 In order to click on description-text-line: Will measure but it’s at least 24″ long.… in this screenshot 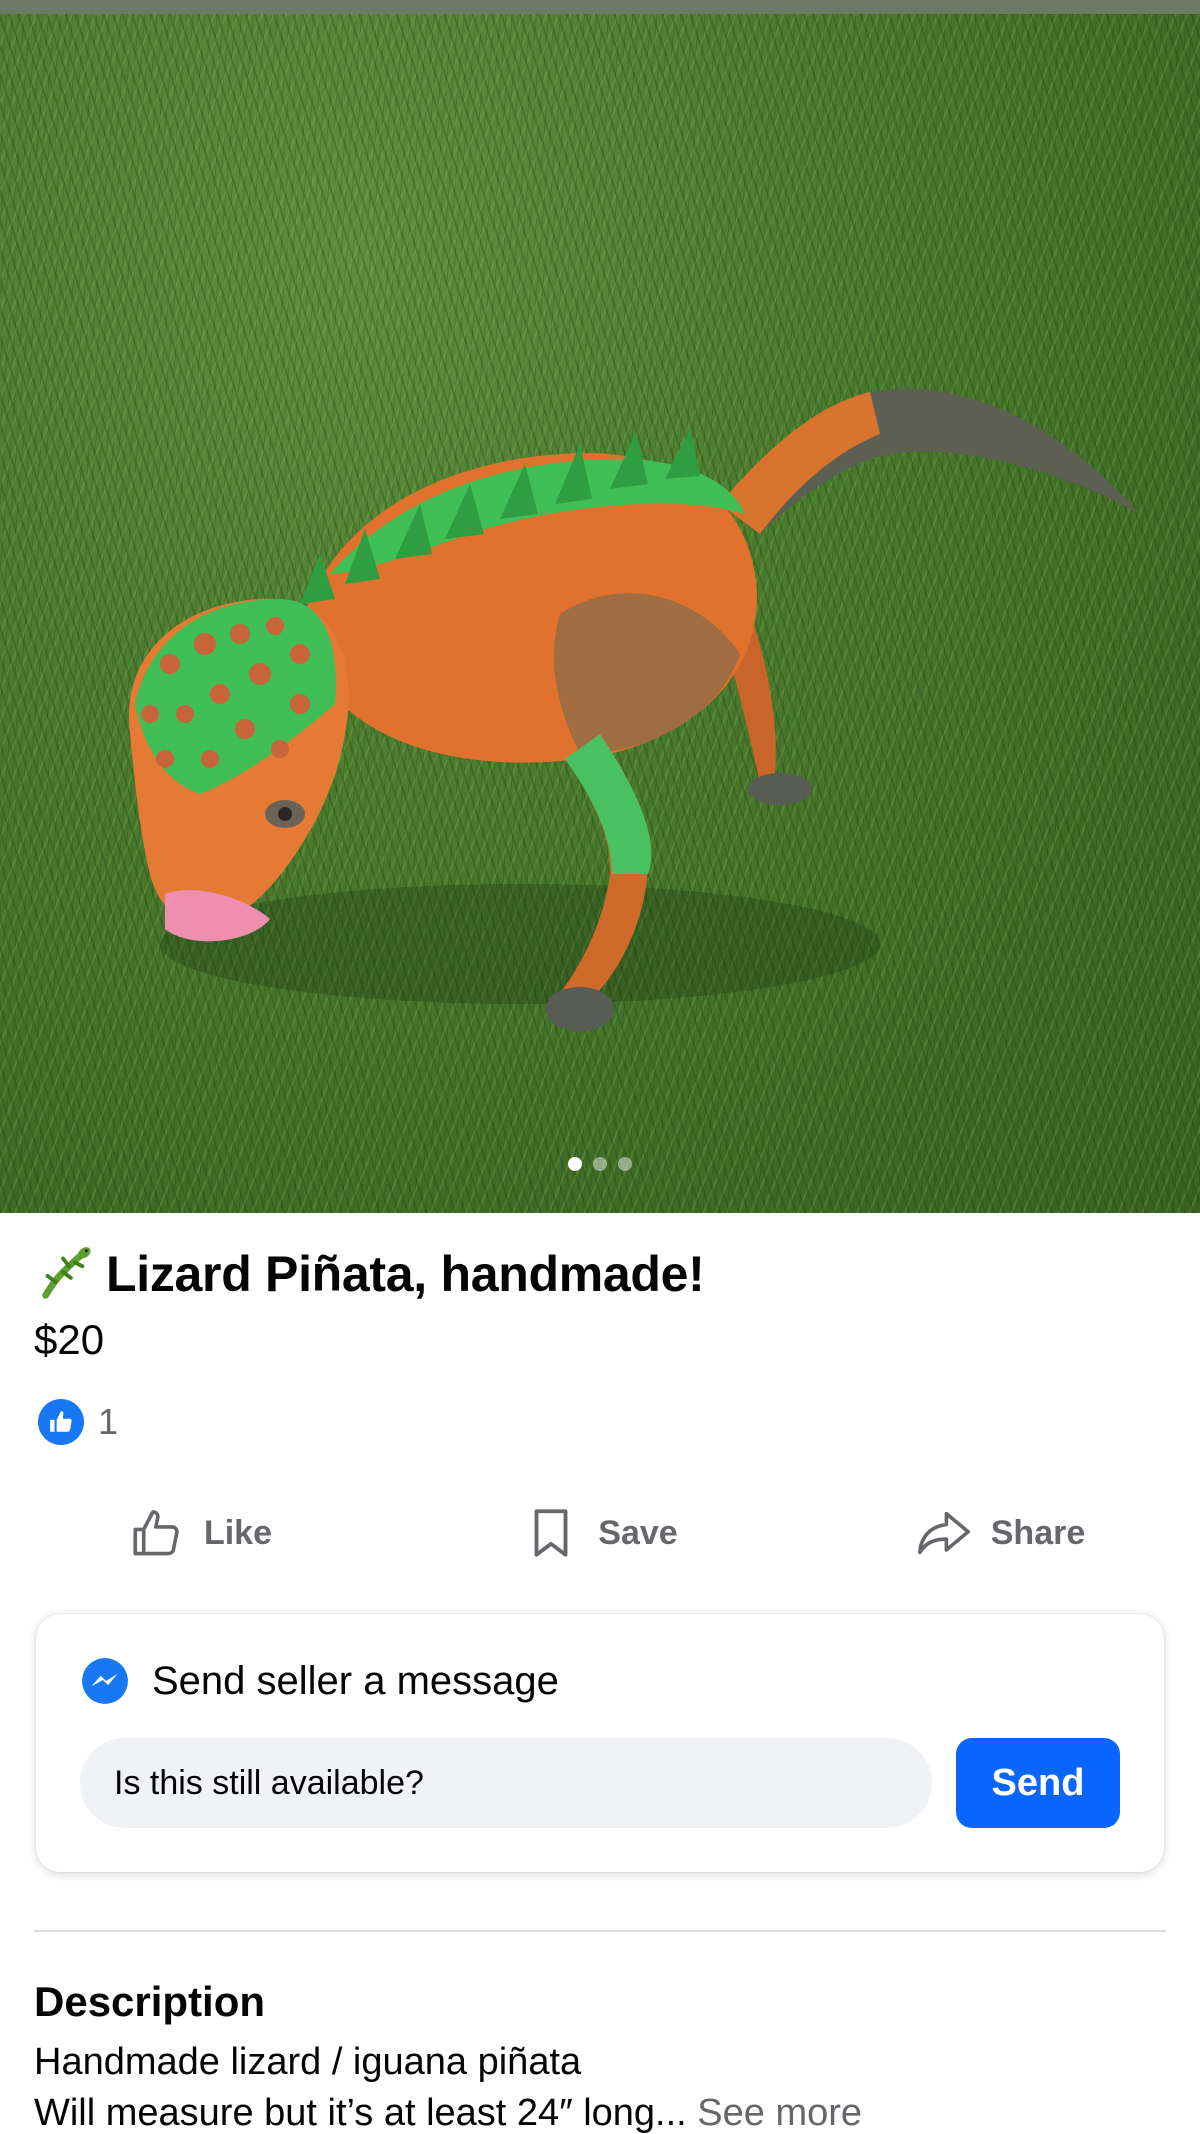, I will do `click(448, 2113)`.